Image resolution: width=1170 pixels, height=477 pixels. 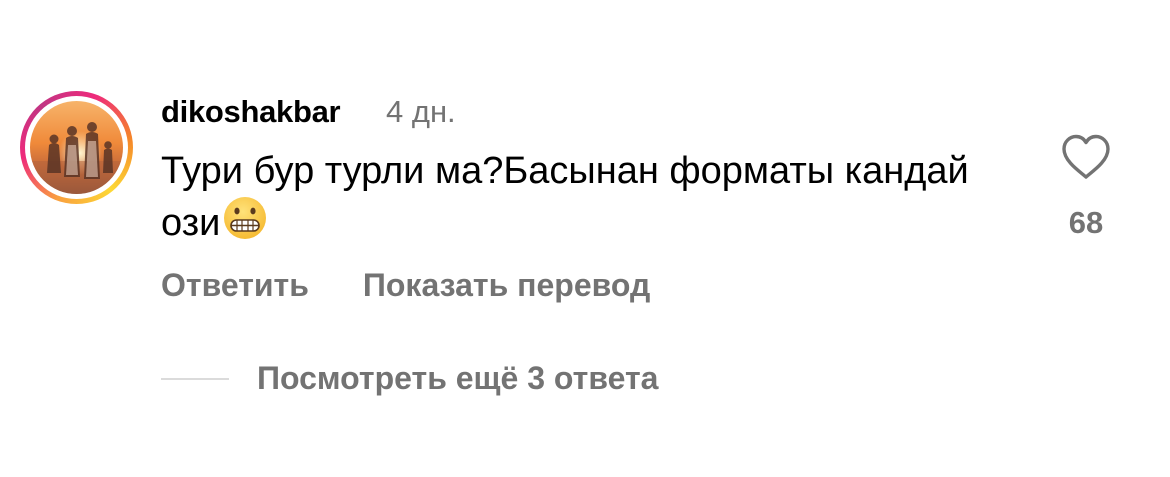 I want to click on view-replies-button: Посмотреть ещё 3 ответа, so click(x=457, y=378).